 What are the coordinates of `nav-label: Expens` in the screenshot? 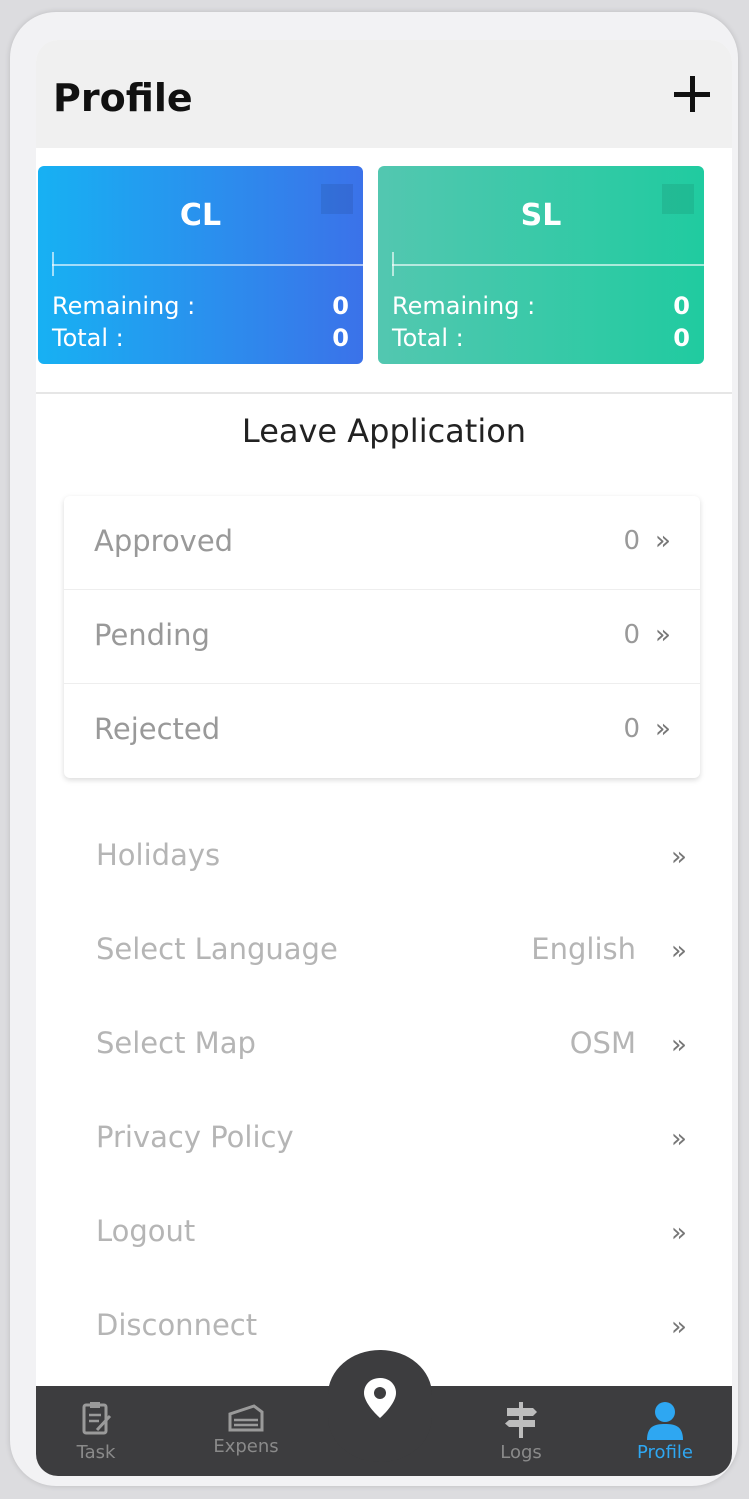 It's located at (246, 1446).